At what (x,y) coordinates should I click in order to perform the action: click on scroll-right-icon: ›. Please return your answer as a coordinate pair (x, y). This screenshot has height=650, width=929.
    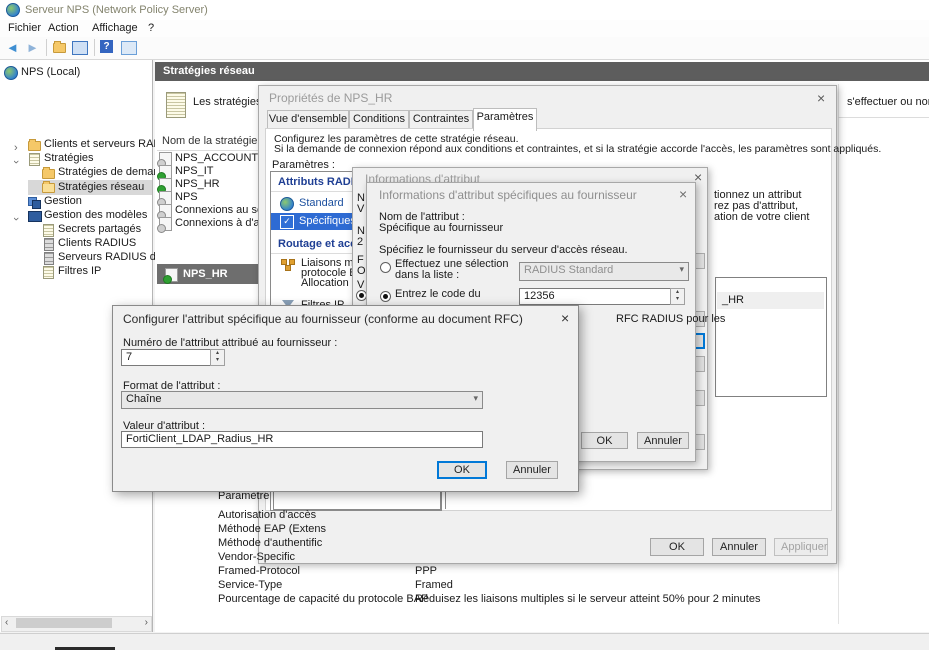
    Looking at the image, I should click on (146, 622).